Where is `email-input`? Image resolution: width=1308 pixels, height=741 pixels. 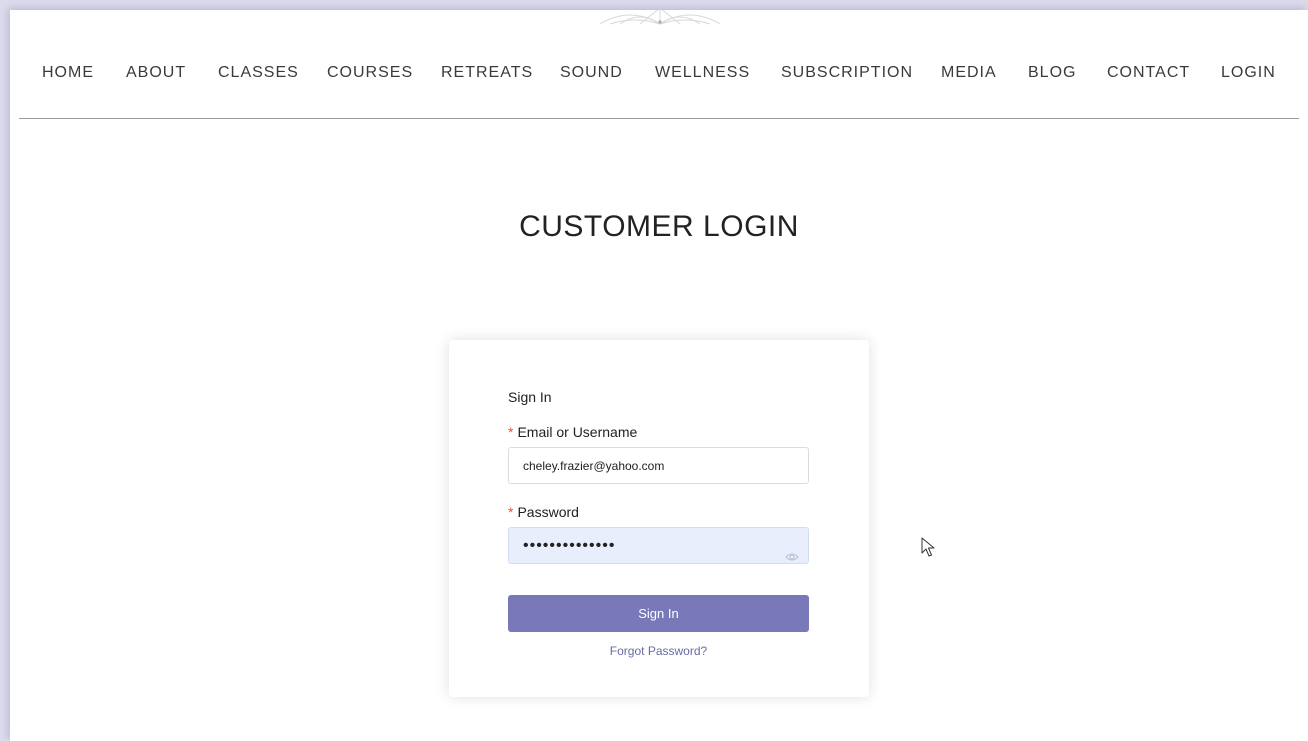 email-input is located at coordinates (658, 465).